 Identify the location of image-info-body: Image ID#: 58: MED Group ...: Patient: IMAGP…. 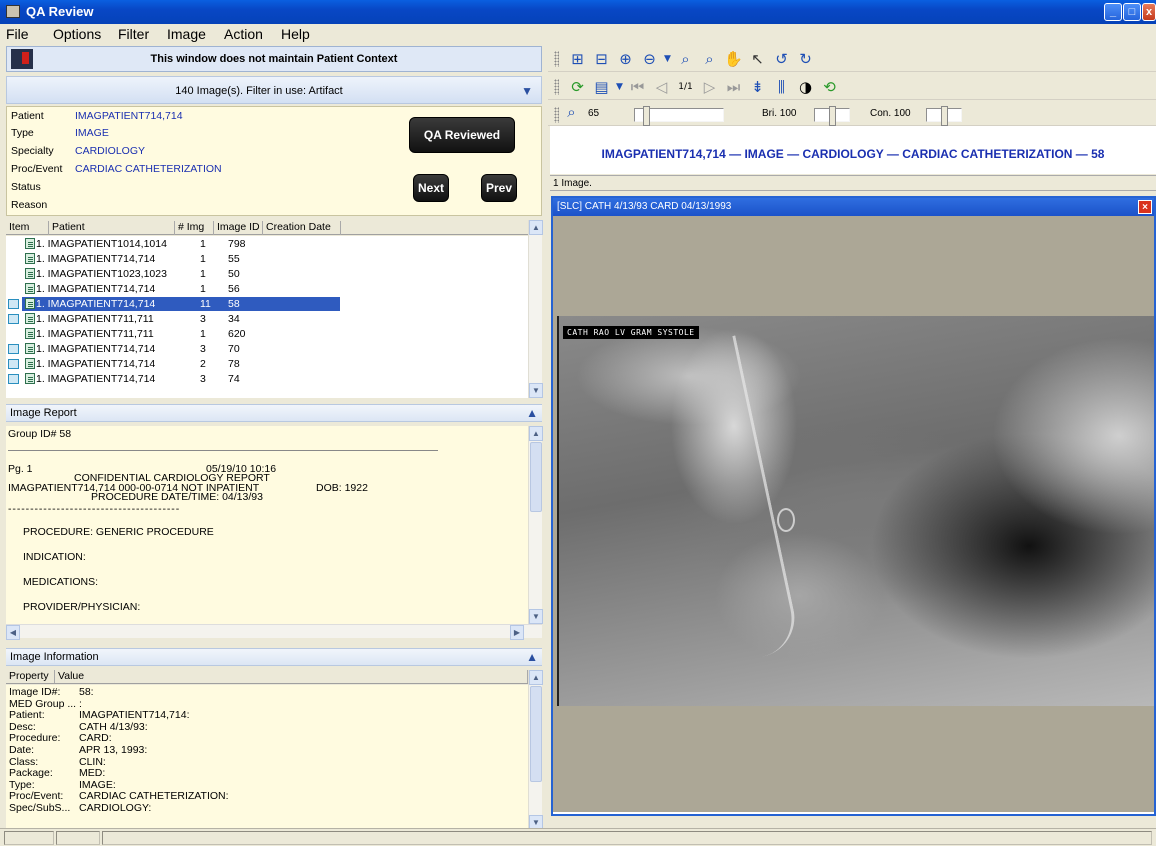
(267, 757).